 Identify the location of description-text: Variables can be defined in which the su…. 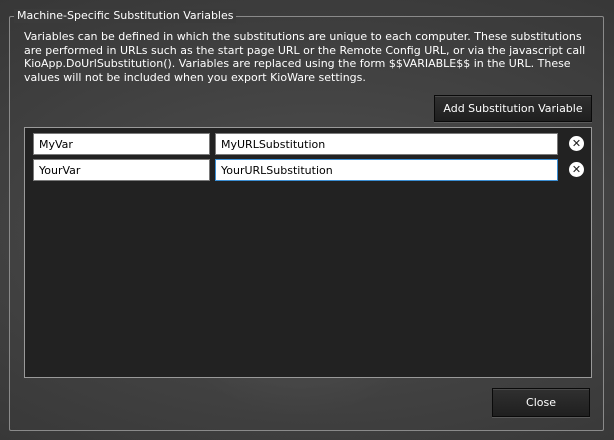
(305, 57).